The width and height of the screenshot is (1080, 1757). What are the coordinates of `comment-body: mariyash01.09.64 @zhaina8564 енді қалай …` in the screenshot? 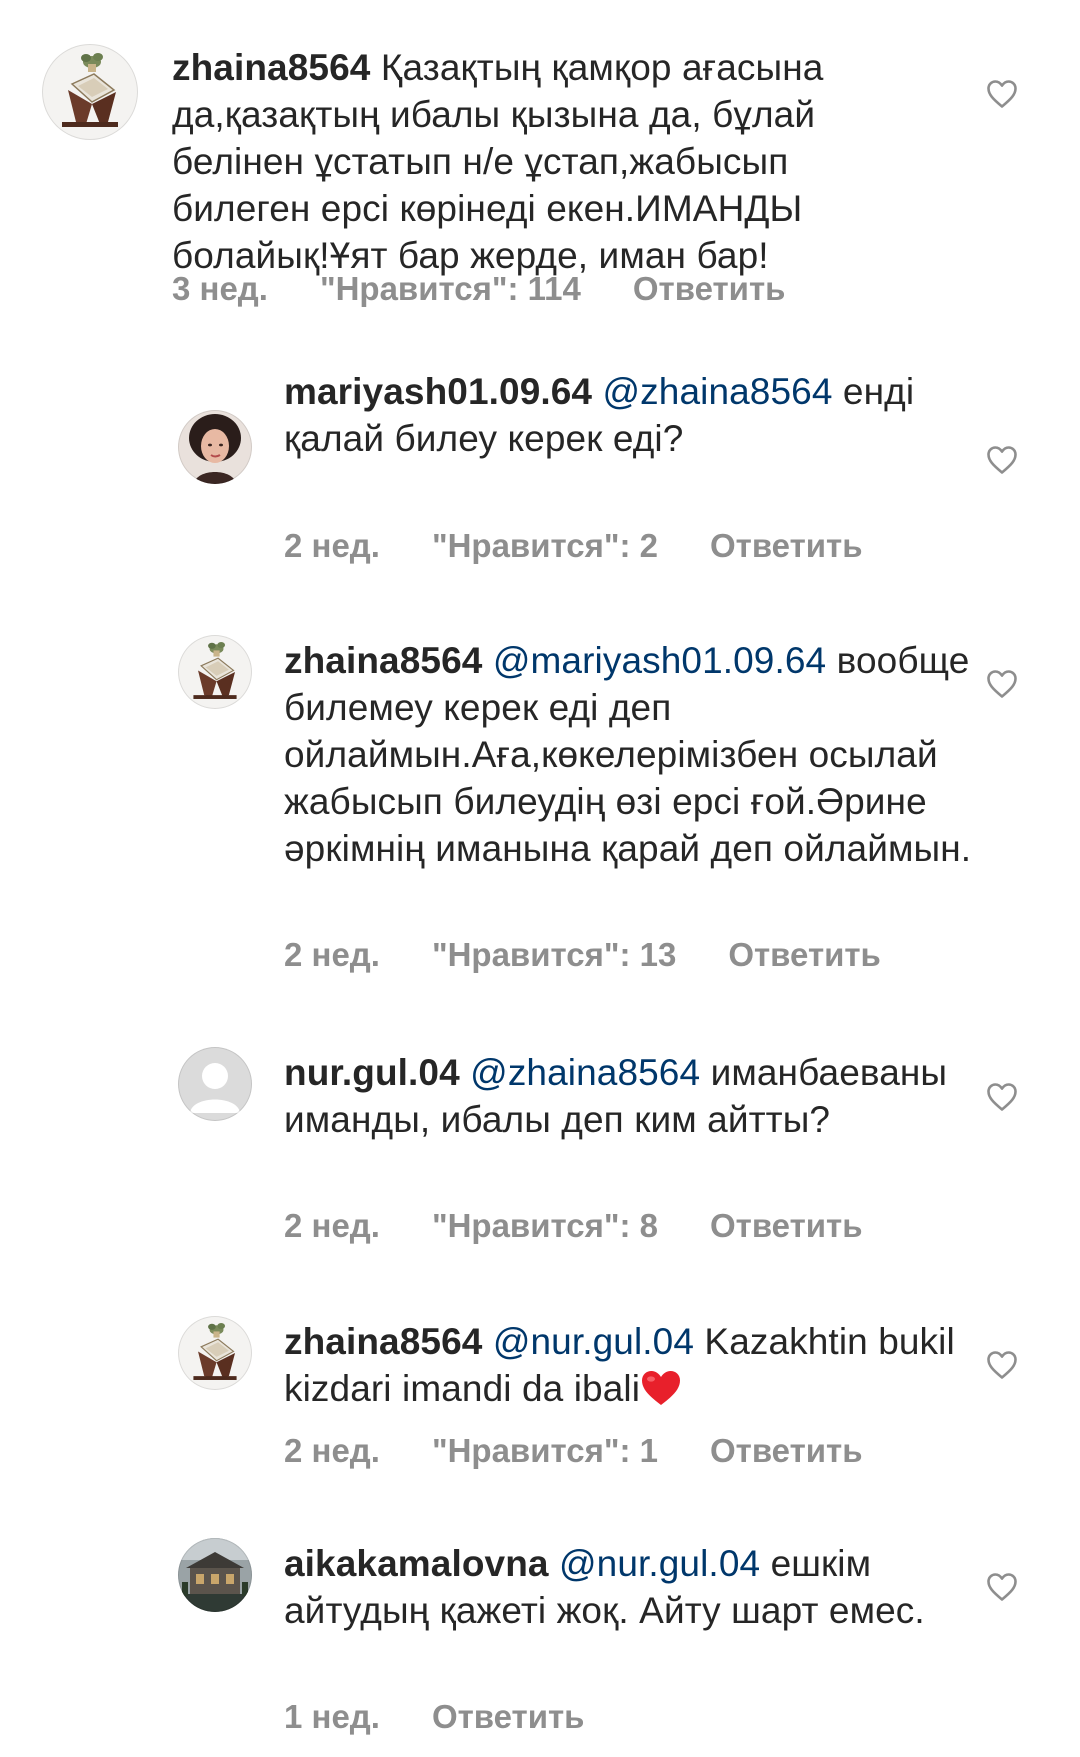 It's located at (629, 415).